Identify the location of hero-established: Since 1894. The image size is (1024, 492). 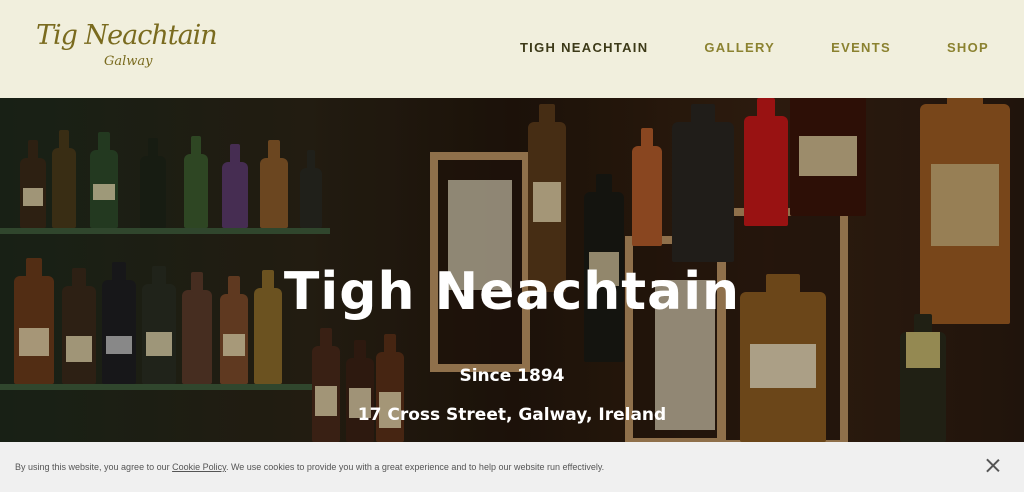
(512, 376).